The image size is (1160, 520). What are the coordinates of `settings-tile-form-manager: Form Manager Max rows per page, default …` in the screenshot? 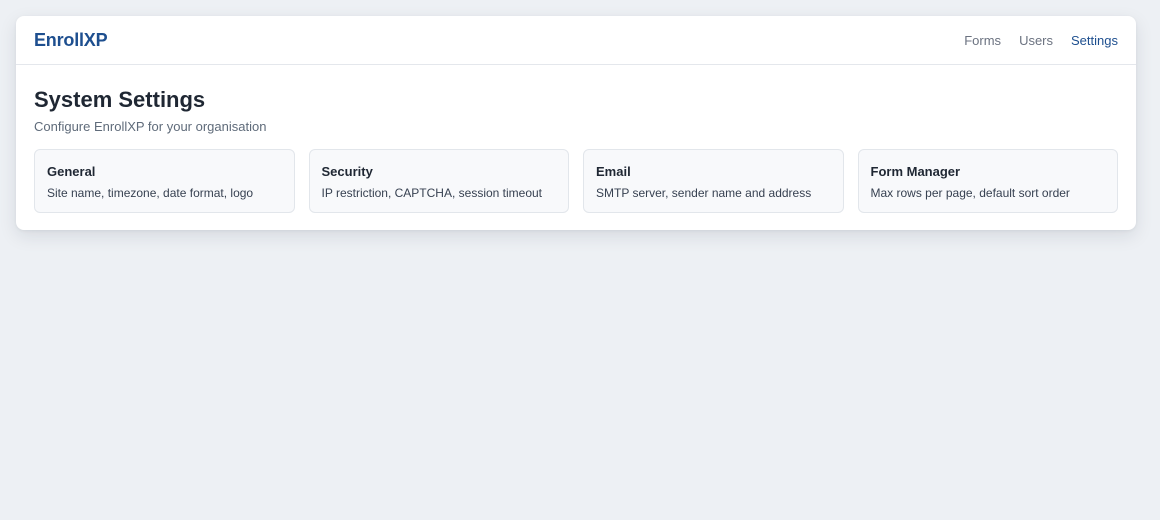 It's located at (987, 181).